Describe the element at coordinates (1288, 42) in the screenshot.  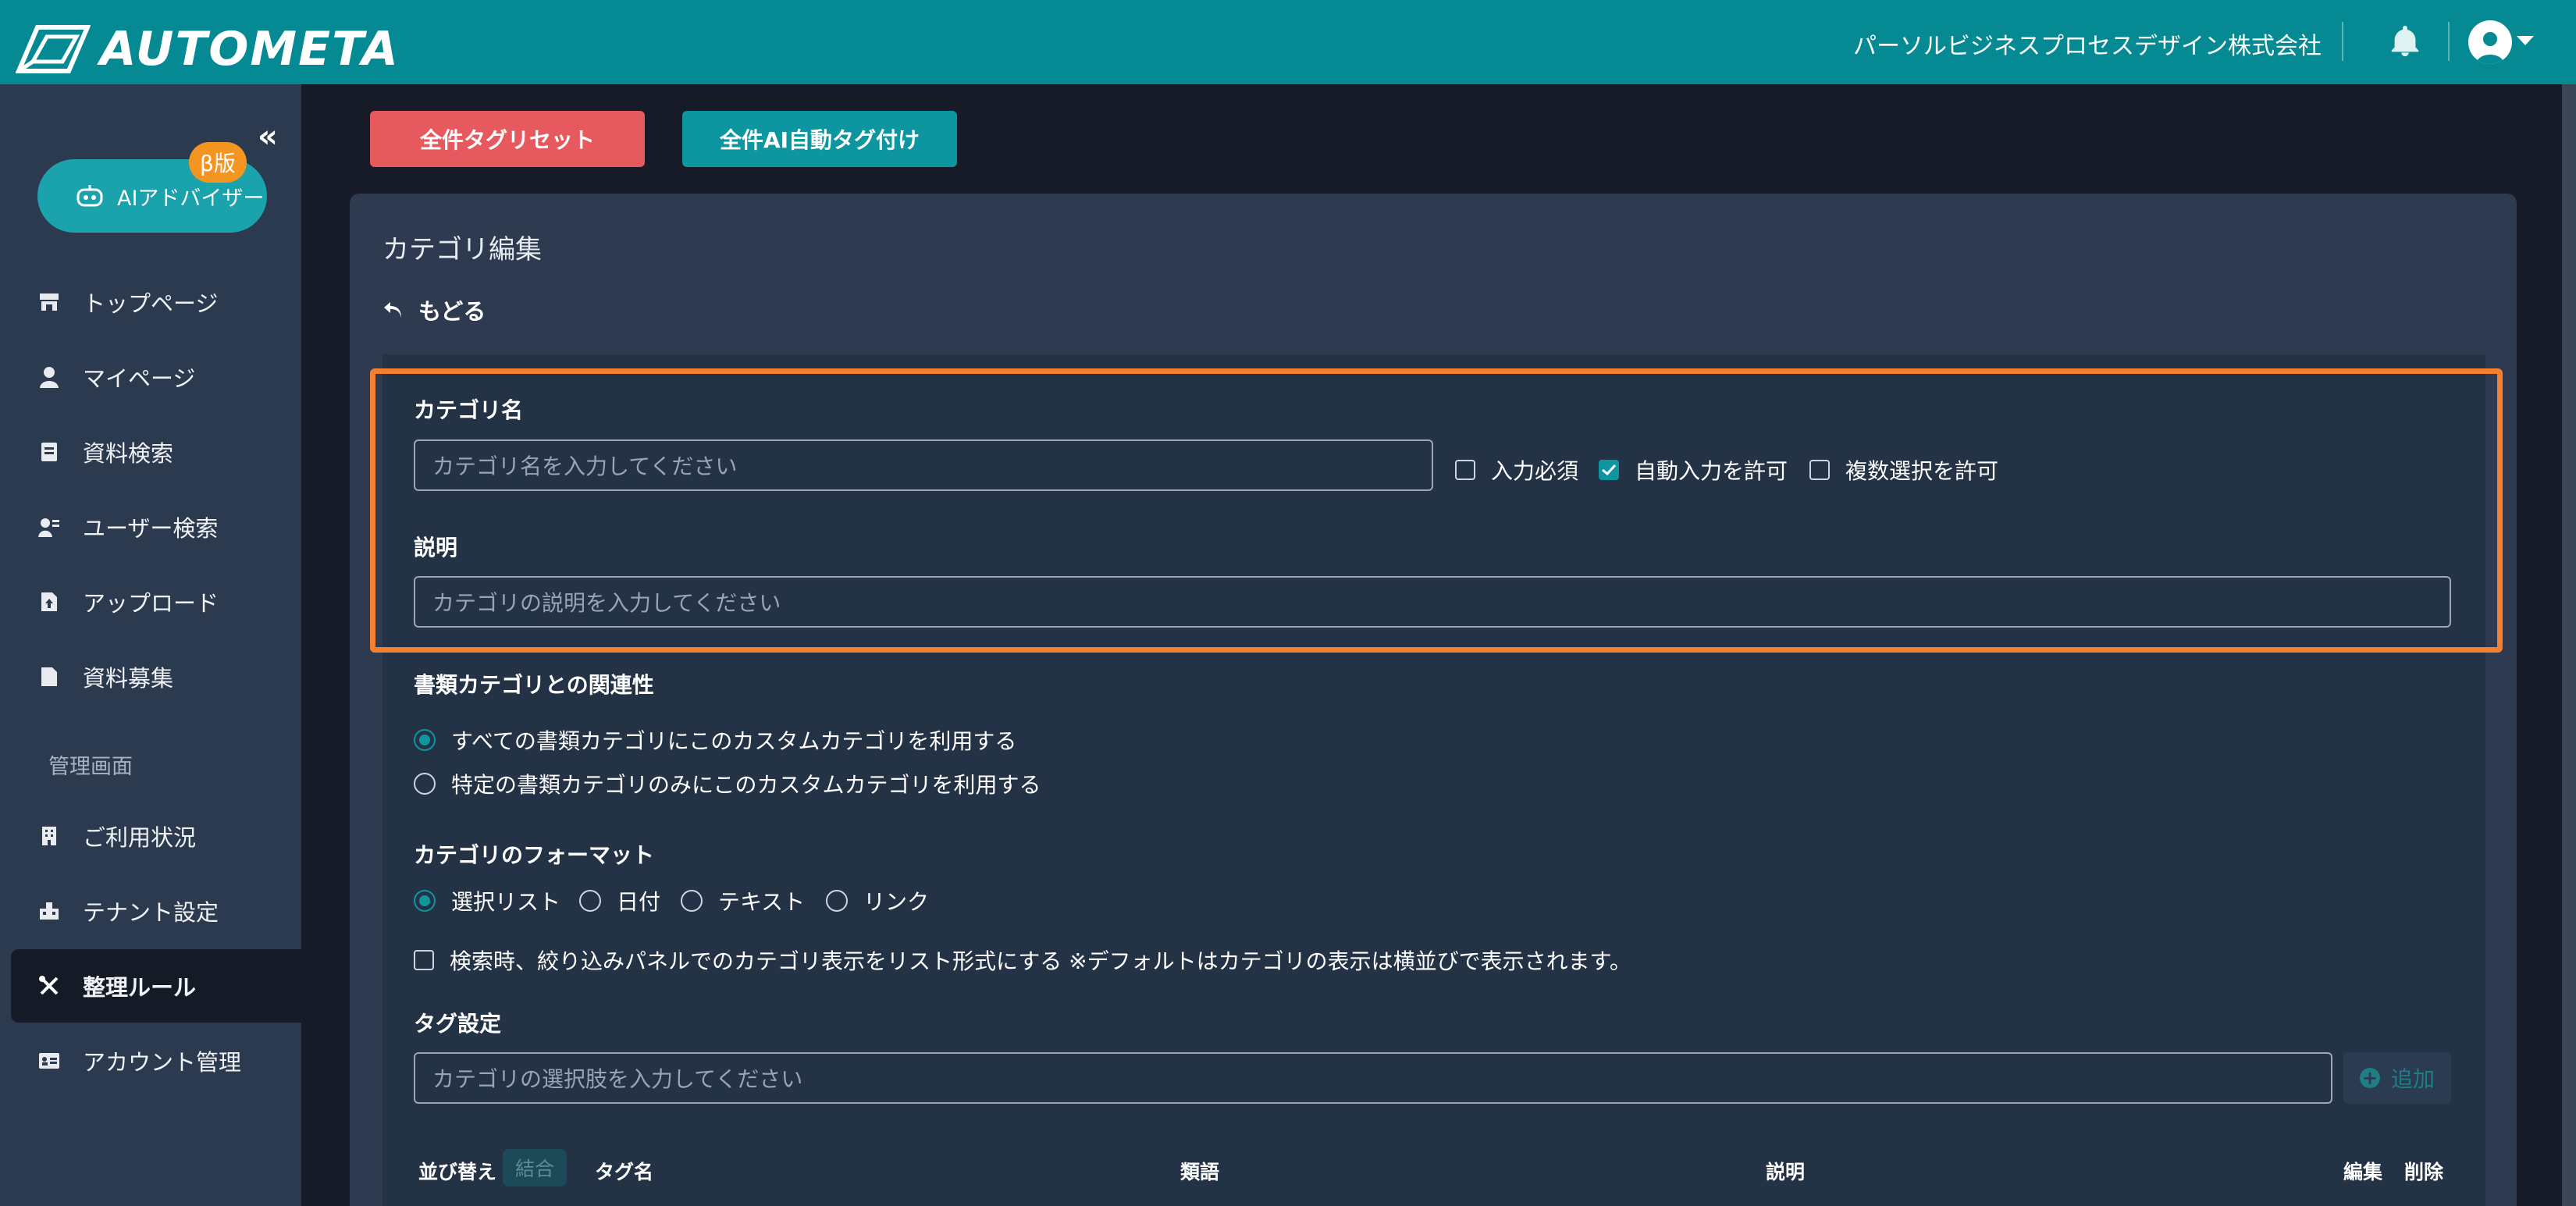
I see `app-header: AUTOMETA パーソルビジネスプロセスデザイン株式会社` at that location.